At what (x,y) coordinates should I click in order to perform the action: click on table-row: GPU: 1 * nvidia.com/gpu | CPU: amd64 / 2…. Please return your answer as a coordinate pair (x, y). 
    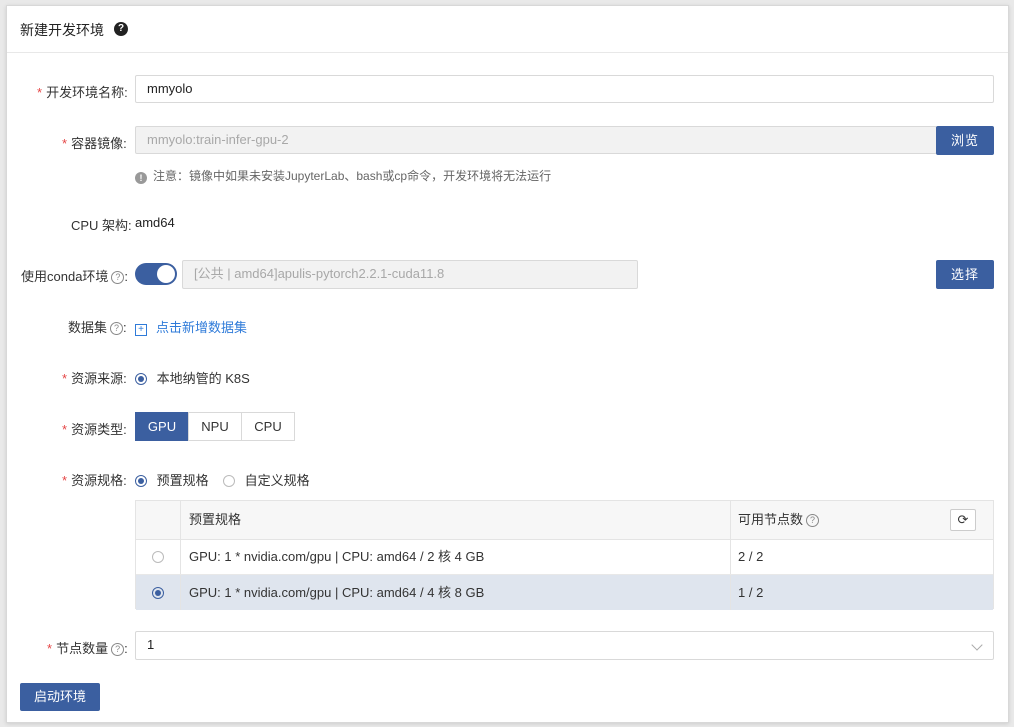
    Looking at the image, I should click on (564, 557).